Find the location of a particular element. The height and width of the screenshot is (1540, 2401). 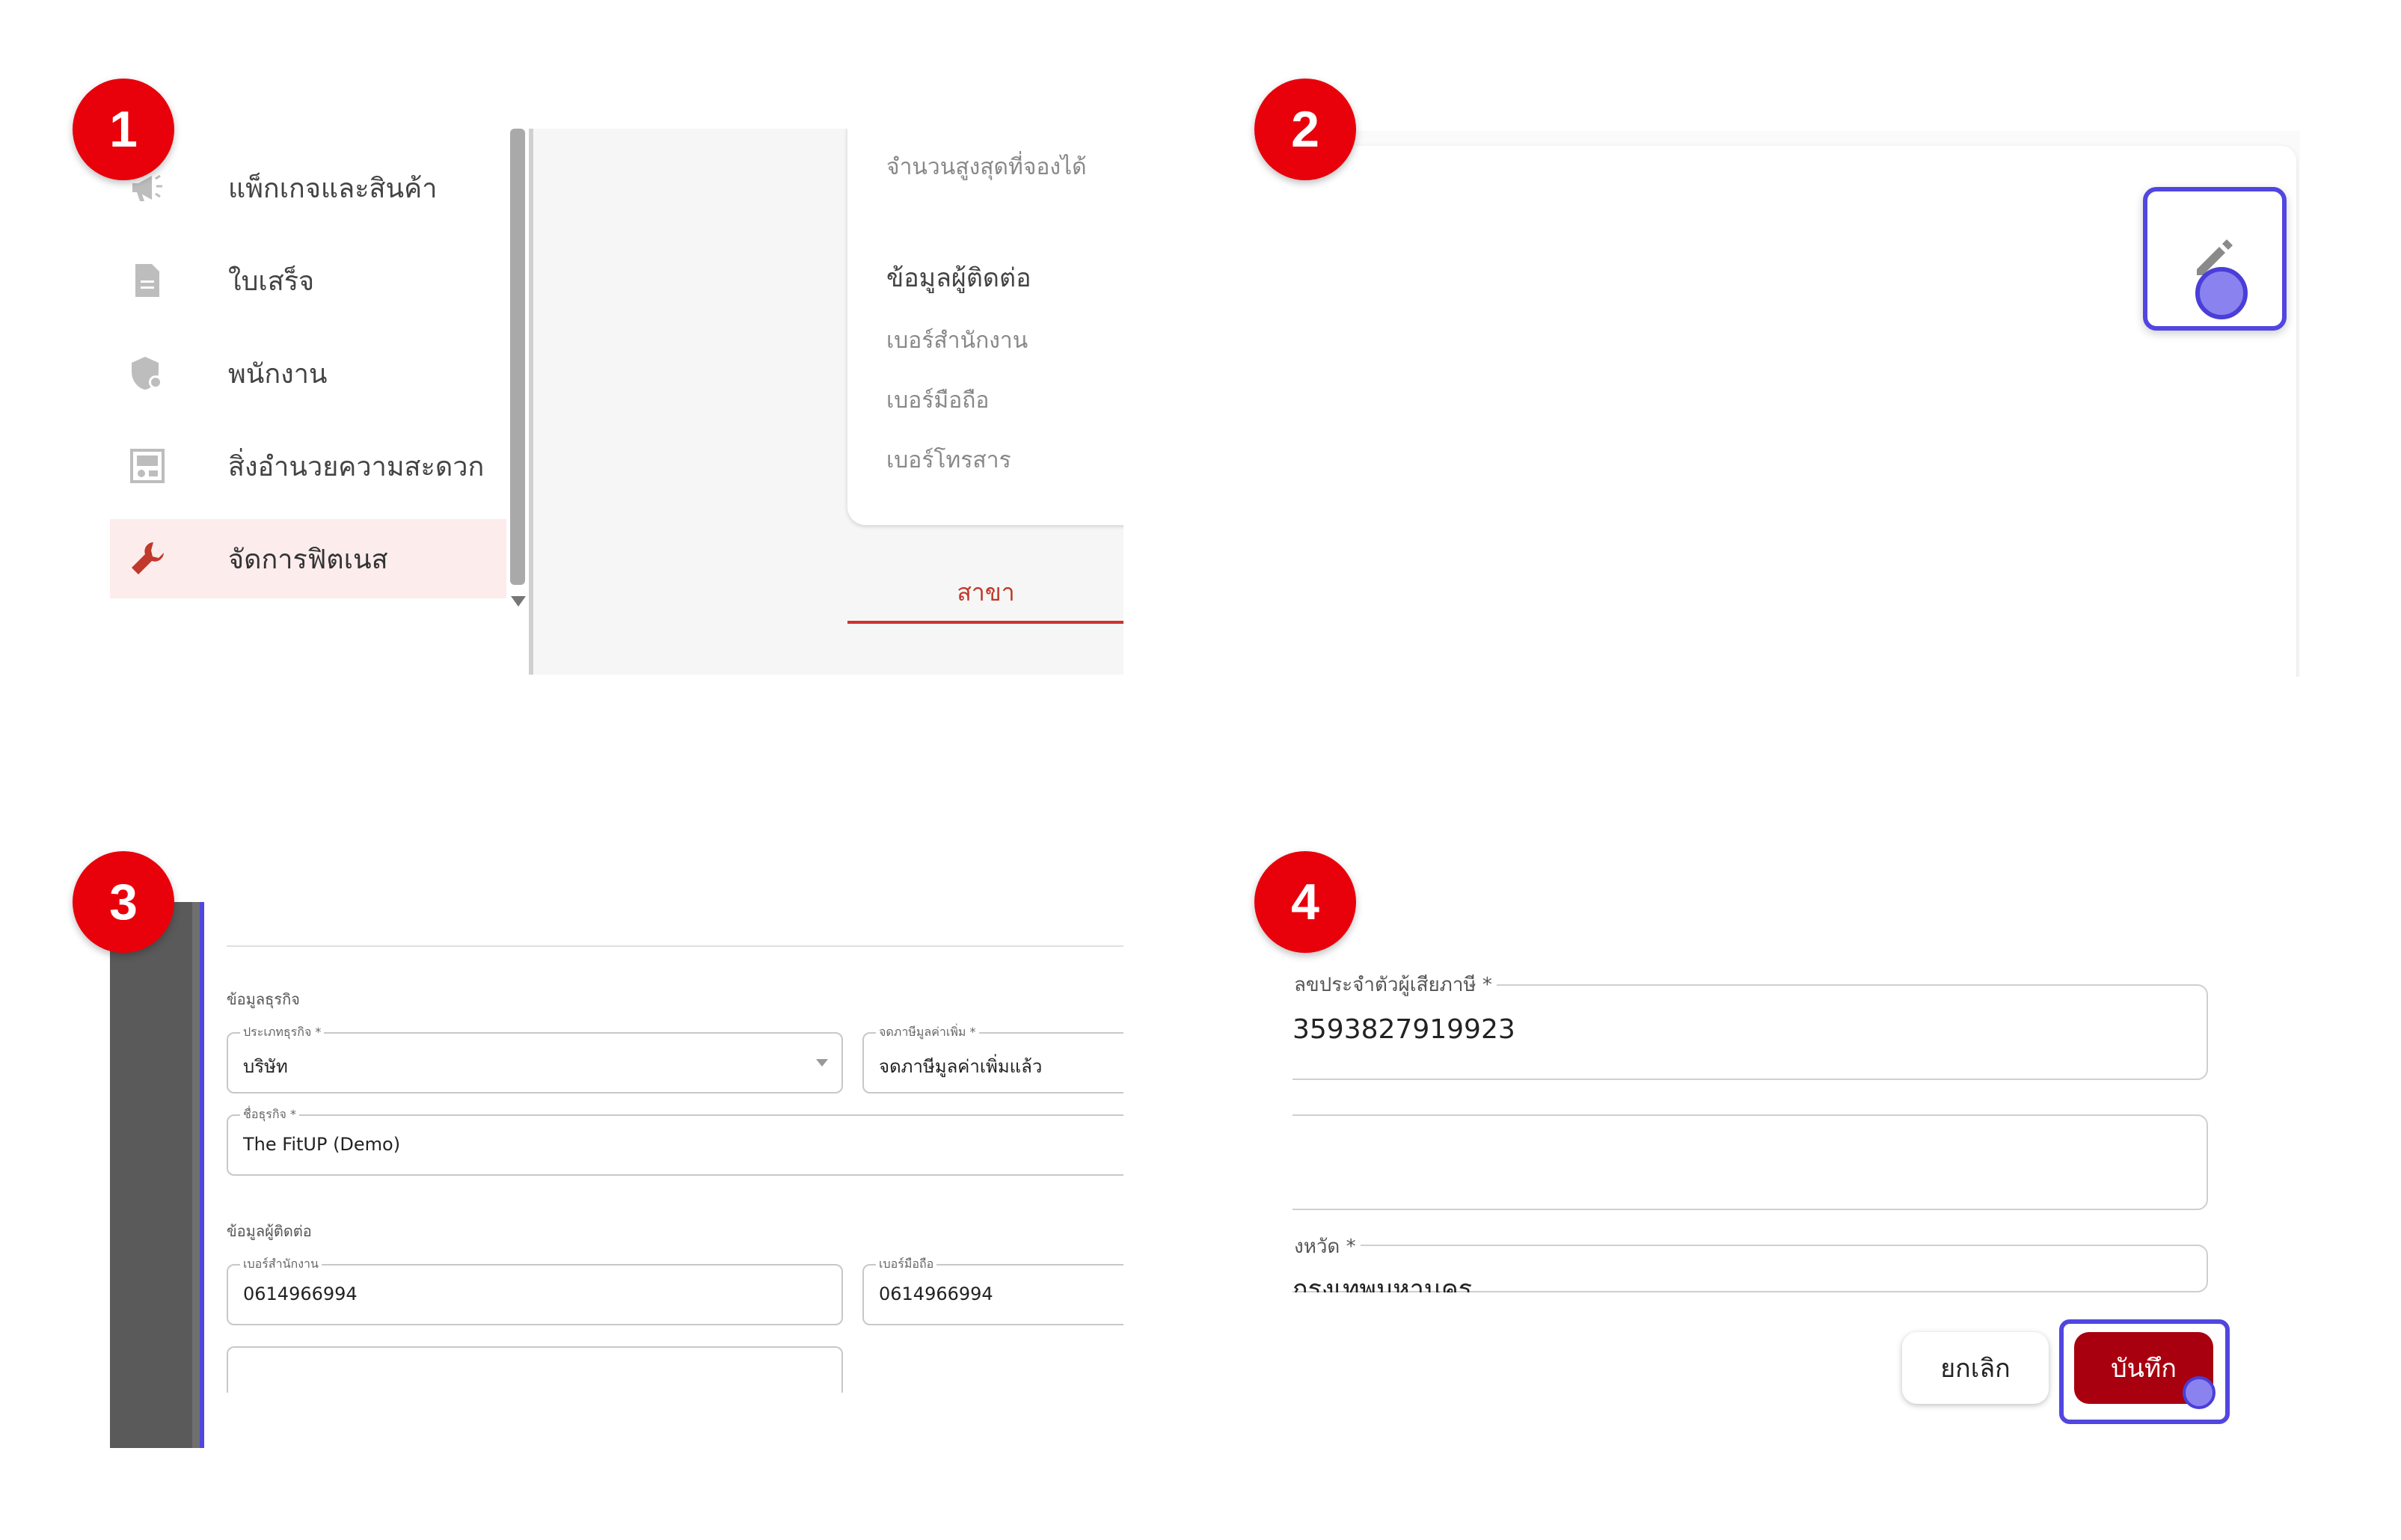

contact-heading: ข้อมูลผู้ติดต่อ is located at coordinates (959, 278).